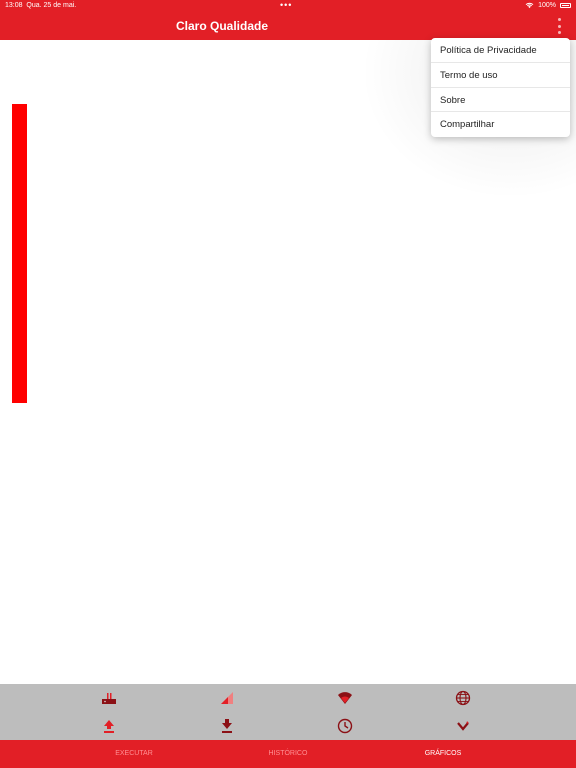  What do you see at coordinates (443, 753) in the screenshot?
I see `tab-graficos: GRÁFICOS` at bounding box center [443, 753].